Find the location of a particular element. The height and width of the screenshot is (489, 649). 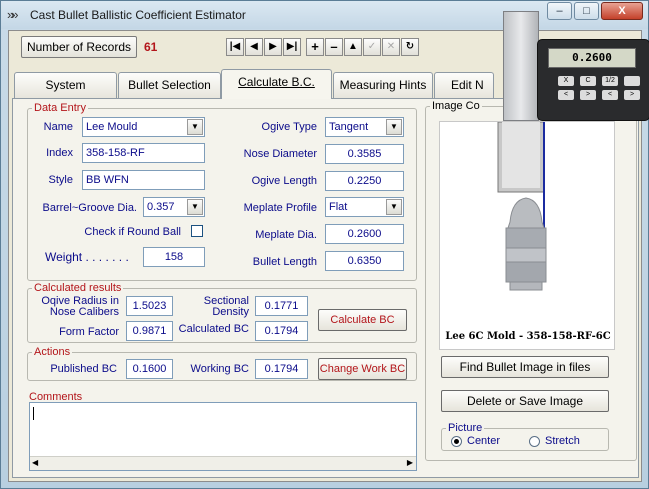

comments-scrollbar: ◀ ▶ is located at coordinates (223, 463).